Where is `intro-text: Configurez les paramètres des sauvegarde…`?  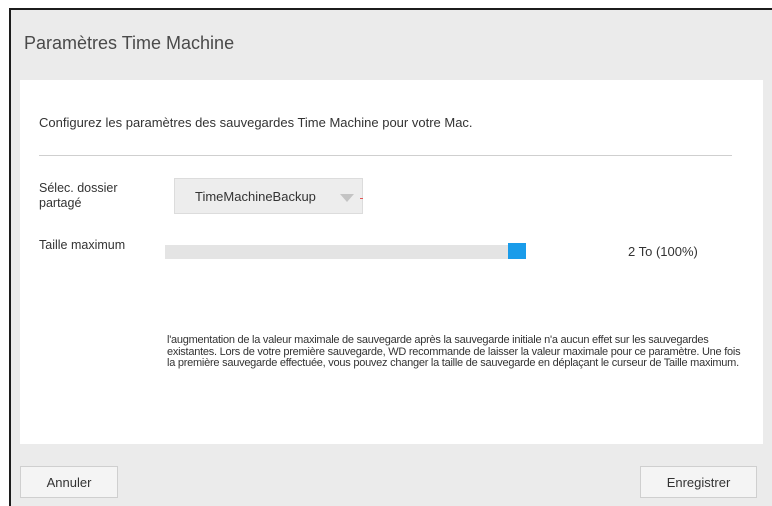
intro-text: Configurez les paramètres des sauvegarde… is located at coordinates (256, 122).